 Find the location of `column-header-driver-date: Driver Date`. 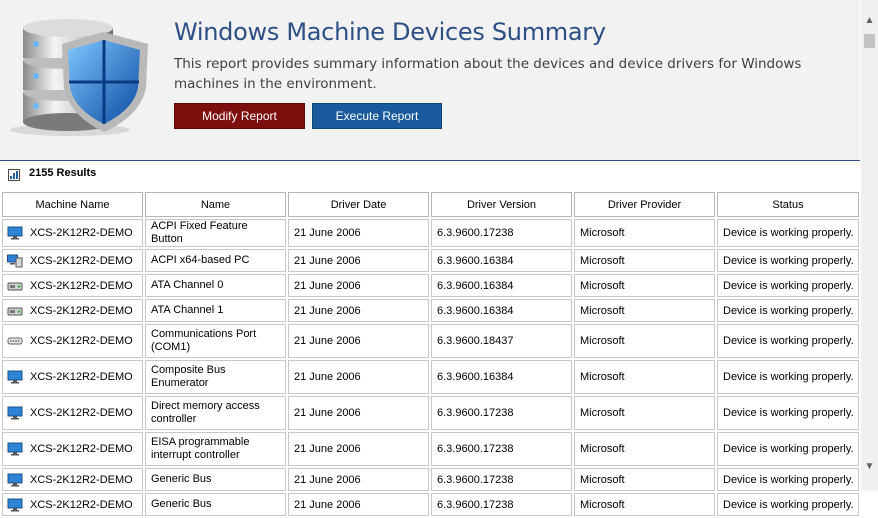

column-header-driver-date: Driver Date is located at coordinates (358, 204).